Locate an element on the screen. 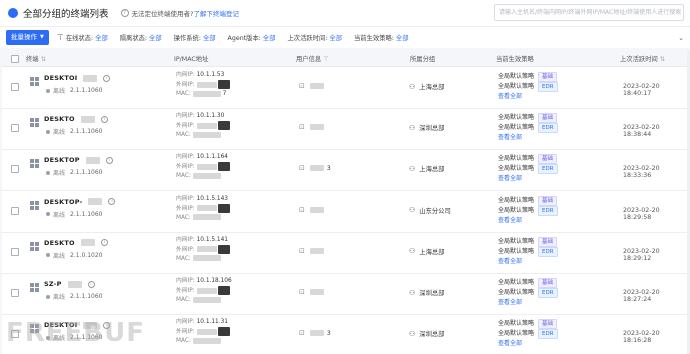 This screenshot has height=354, width=690. filter-agent-version: Agent版本: 全部 is located at coordinates (252, 37).